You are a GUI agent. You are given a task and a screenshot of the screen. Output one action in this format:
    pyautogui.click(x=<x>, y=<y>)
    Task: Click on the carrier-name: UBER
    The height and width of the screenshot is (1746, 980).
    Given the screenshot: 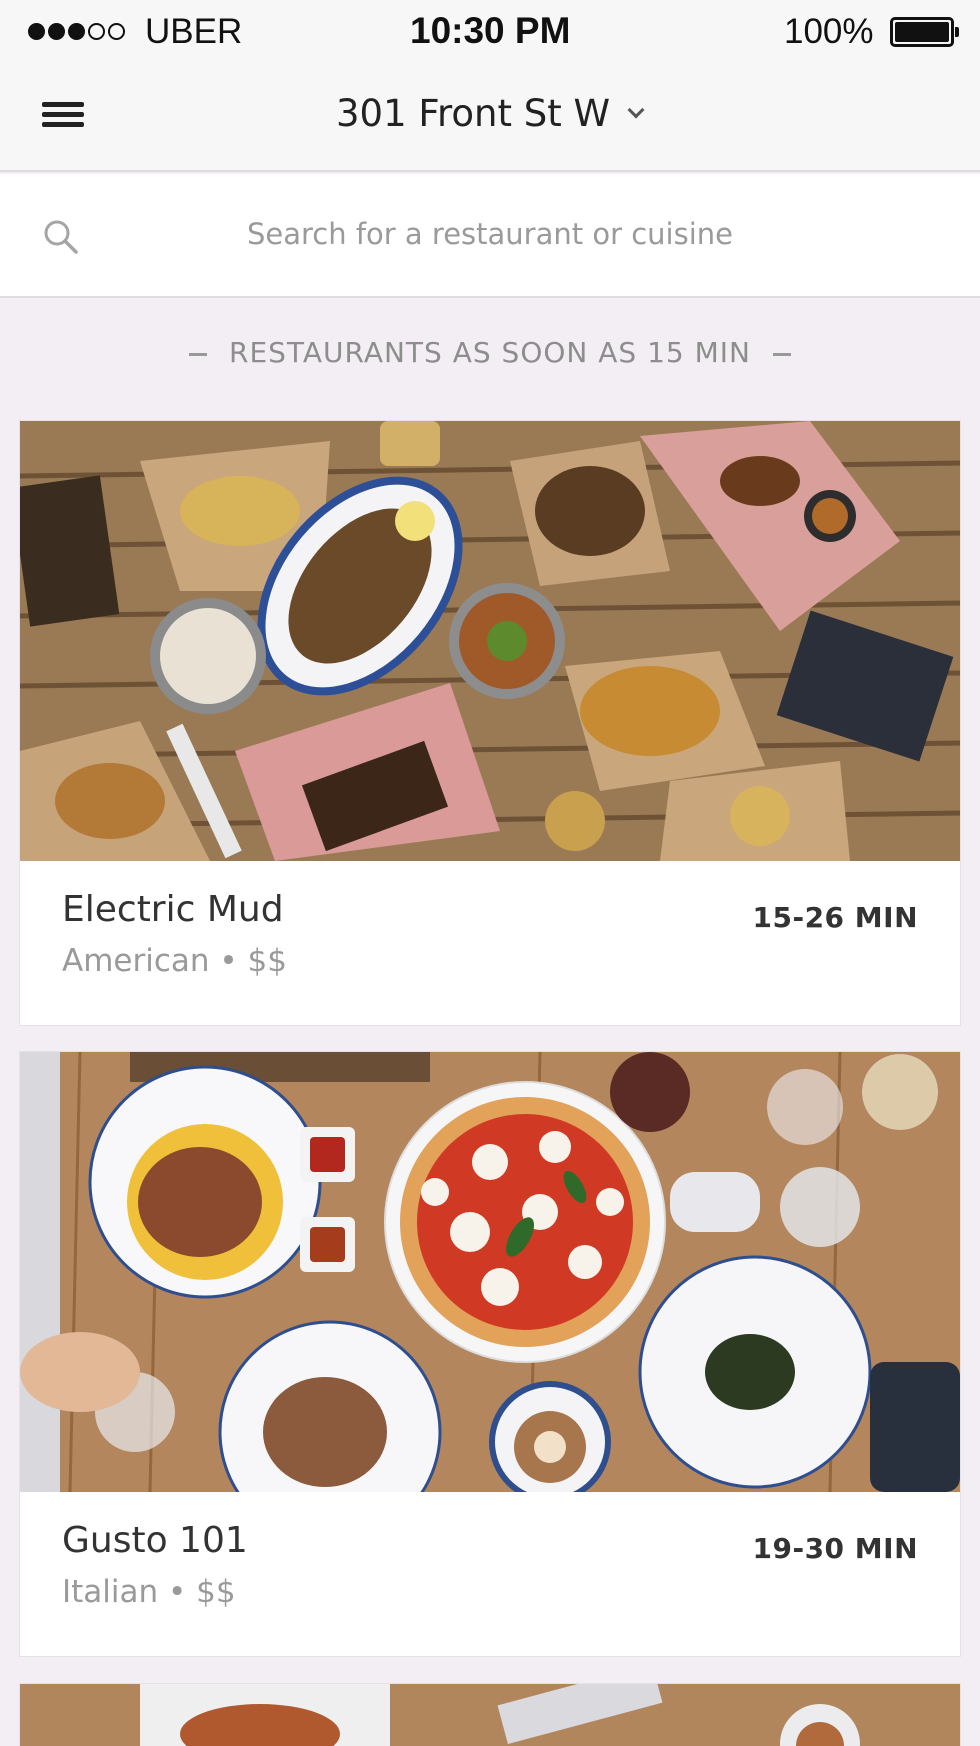 What is the action you would take?
    pyautogui.click(x=194, y=31)
    